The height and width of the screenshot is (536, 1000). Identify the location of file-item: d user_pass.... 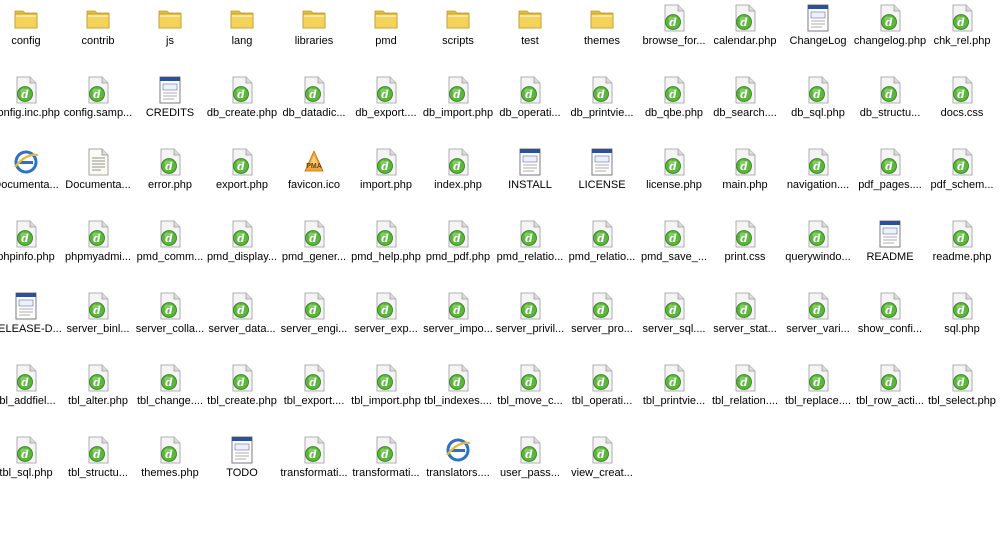
(530, 465).